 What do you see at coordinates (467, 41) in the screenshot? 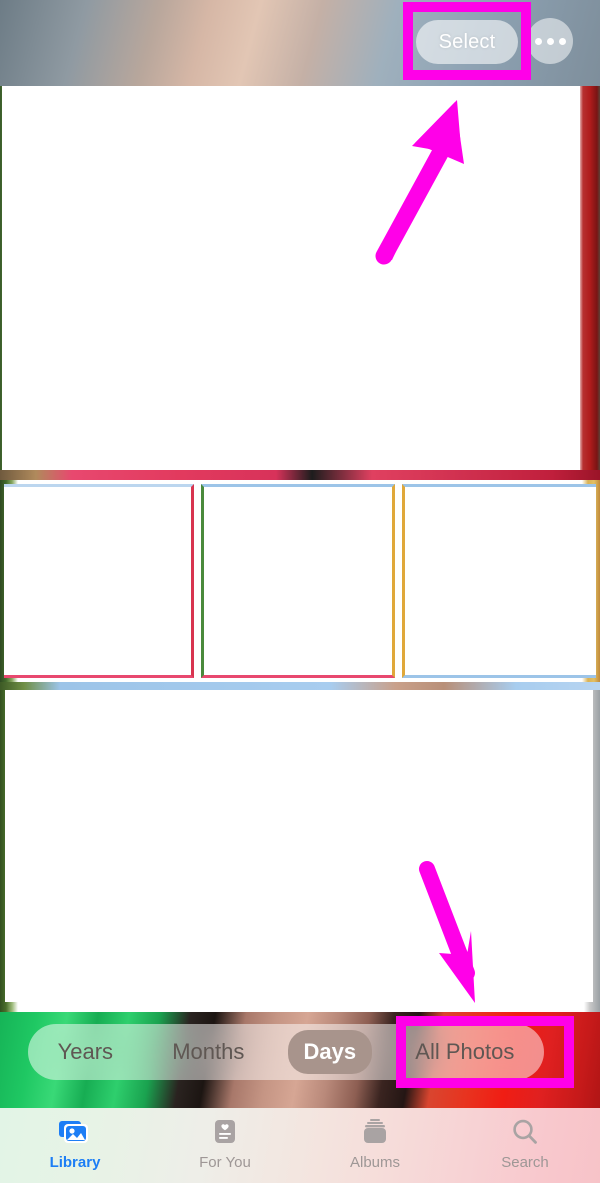
I see `highlight-box-select` at bounding box center [467, 41].